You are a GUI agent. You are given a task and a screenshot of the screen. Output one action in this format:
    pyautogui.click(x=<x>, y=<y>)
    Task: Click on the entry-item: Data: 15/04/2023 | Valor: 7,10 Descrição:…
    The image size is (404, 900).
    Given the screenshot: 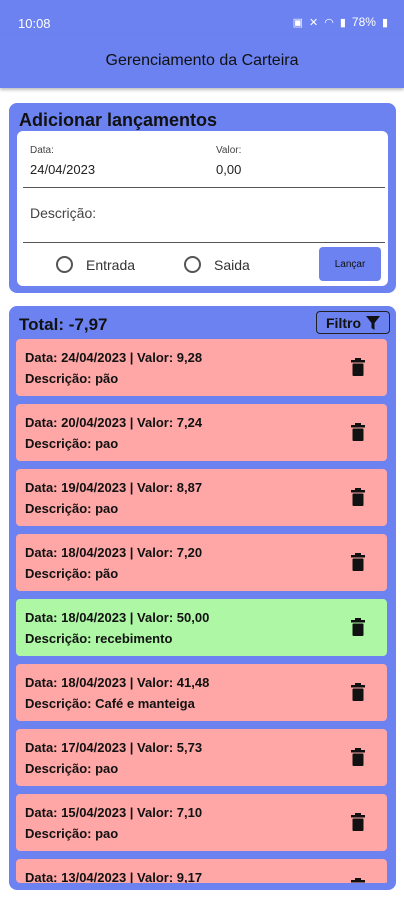 What is the action you would take?
    pyautogui.click(x=201, y=822)
    